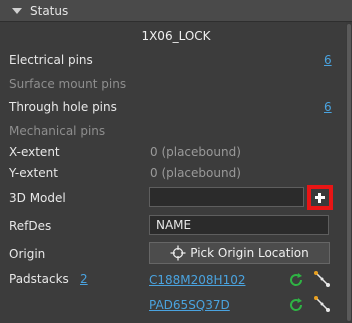 The height and width of the screenshot is (323, 352). I want to click on mechanical-pins-label: Mechanical pins, so click(57, 131).